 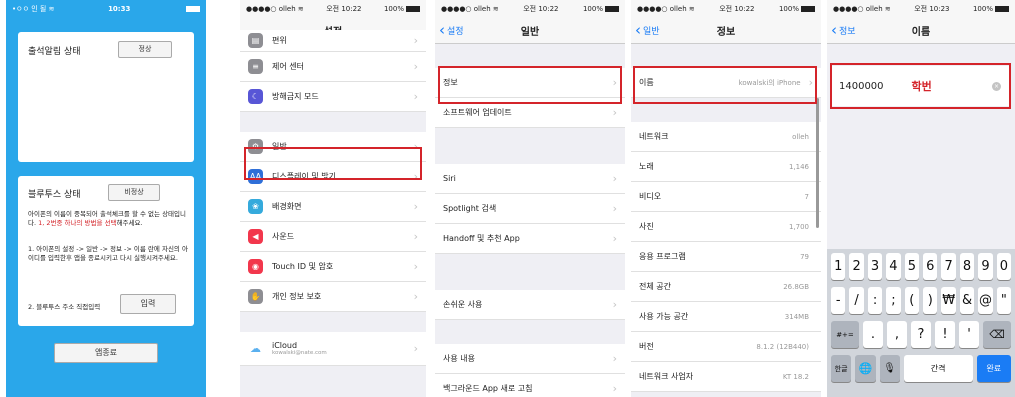 What do you see at coordinates (333, 237) in the screenshot?
I see `settings-item-sound: ◀ 사운드 ›` at bounding box center [333, 237].